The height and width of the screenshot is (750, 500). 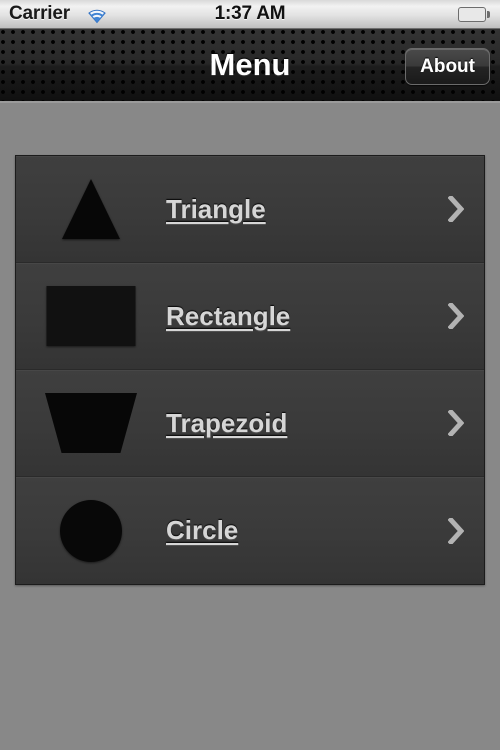 What do you see at coordinates (216, 208) in the screenshot?
I see `list-item-label: Triangle` at bounding box center [216, 208].